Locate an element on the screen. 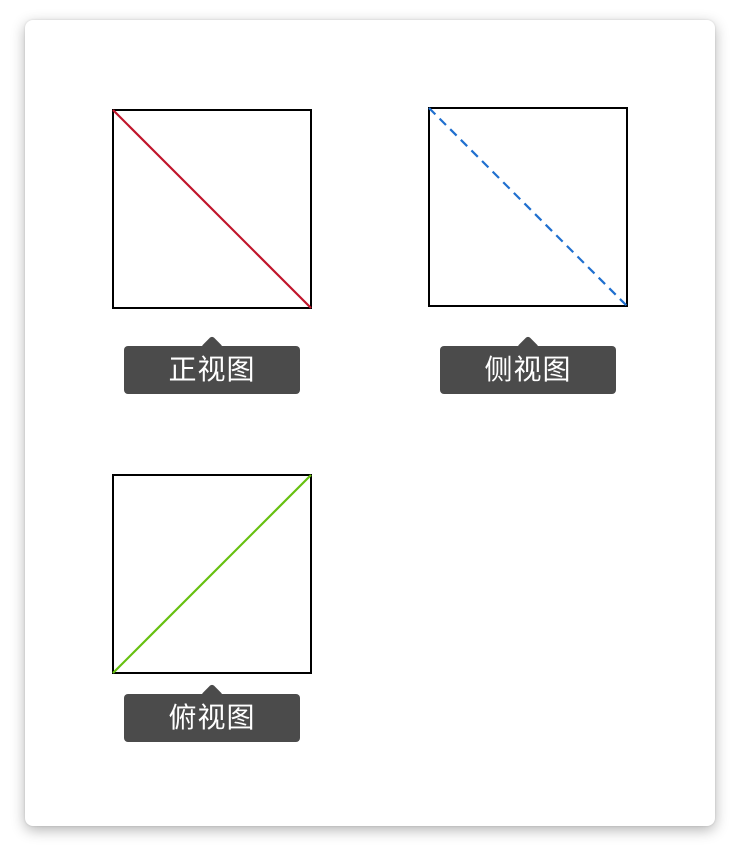  top-view-diagonal is located at coordinates (212, 574).